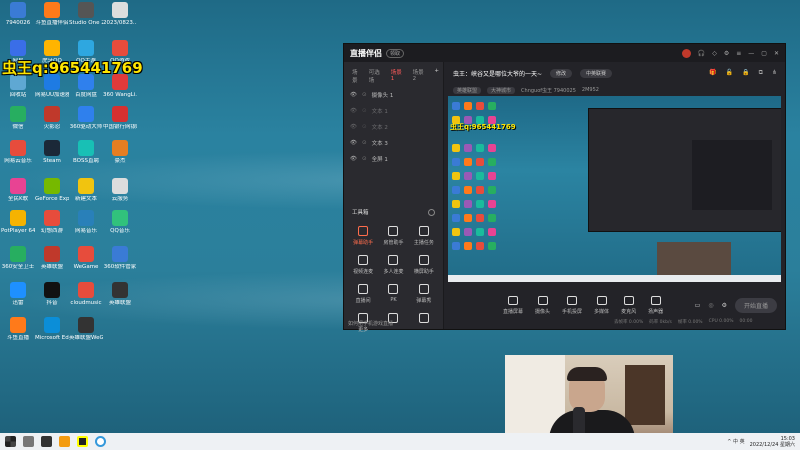 The height and width of the screenshot is (450, 800). I want to click on gift-icon: 🎁, so click(712, 73).